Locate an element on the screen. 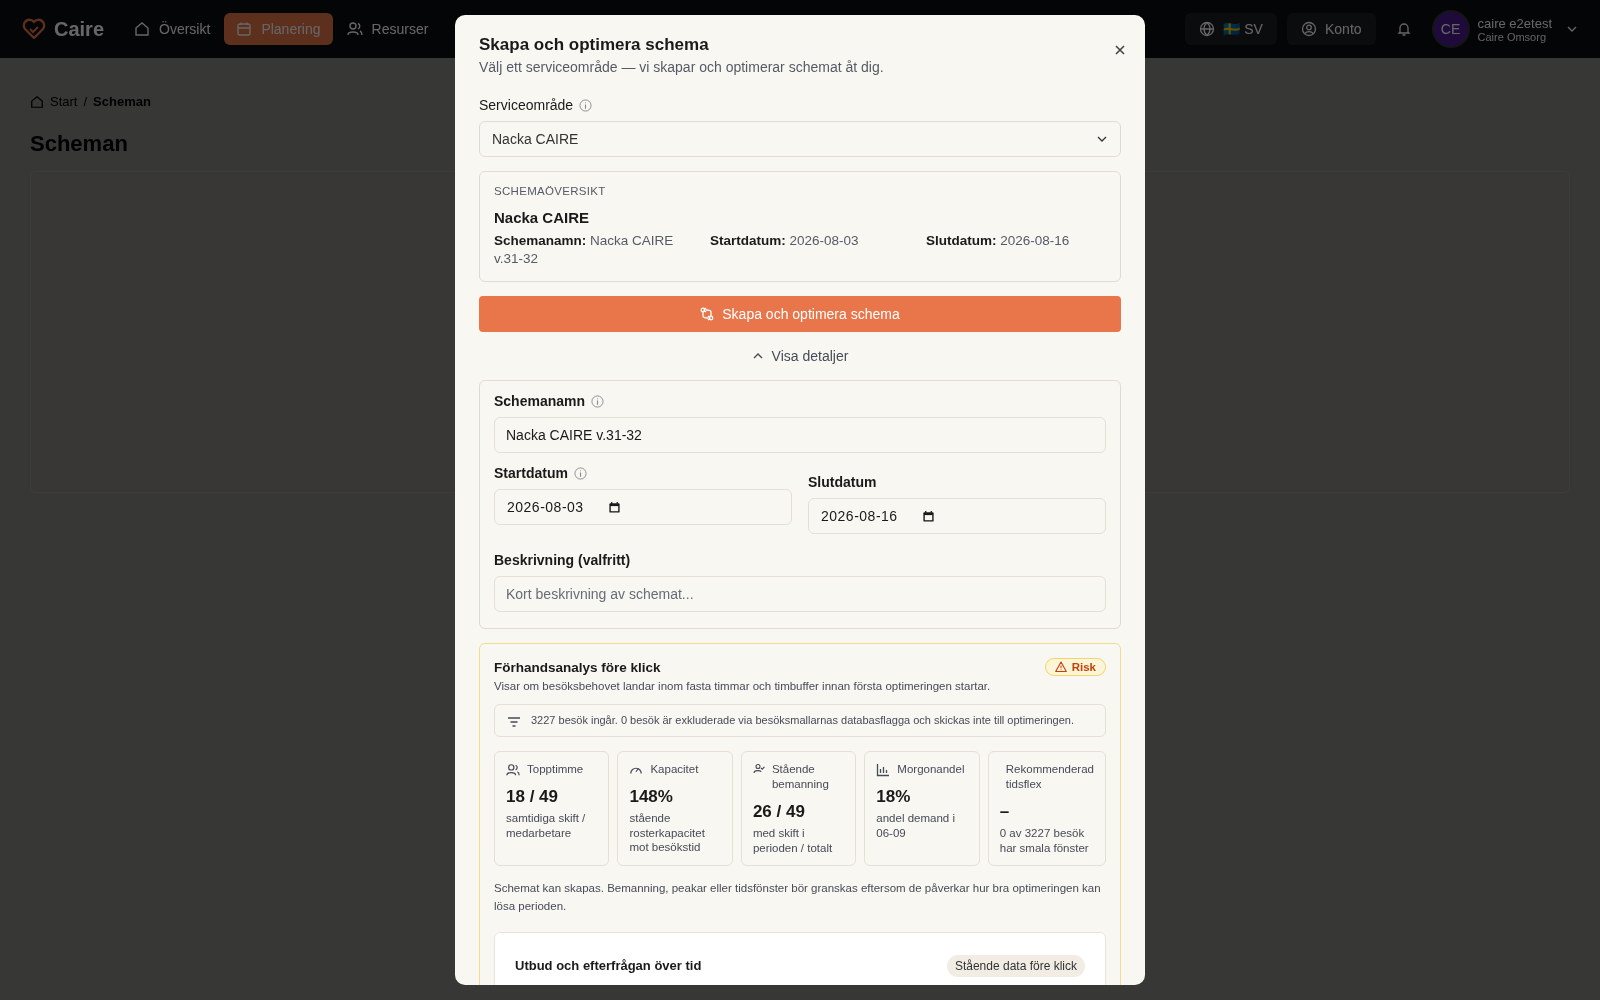 The image size is (1600, 1000). app-logo: Caire is located at coordinates (79, 29).